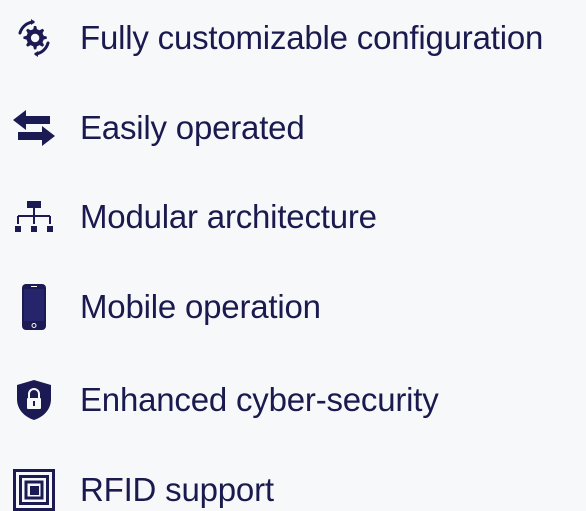 Image resolution: width=586 pixels, height=511 pixels. What do you see at coordinates (34, 38) in the screenshot?
I see `gear-cycle-icon` at bounding box center [34, 38].